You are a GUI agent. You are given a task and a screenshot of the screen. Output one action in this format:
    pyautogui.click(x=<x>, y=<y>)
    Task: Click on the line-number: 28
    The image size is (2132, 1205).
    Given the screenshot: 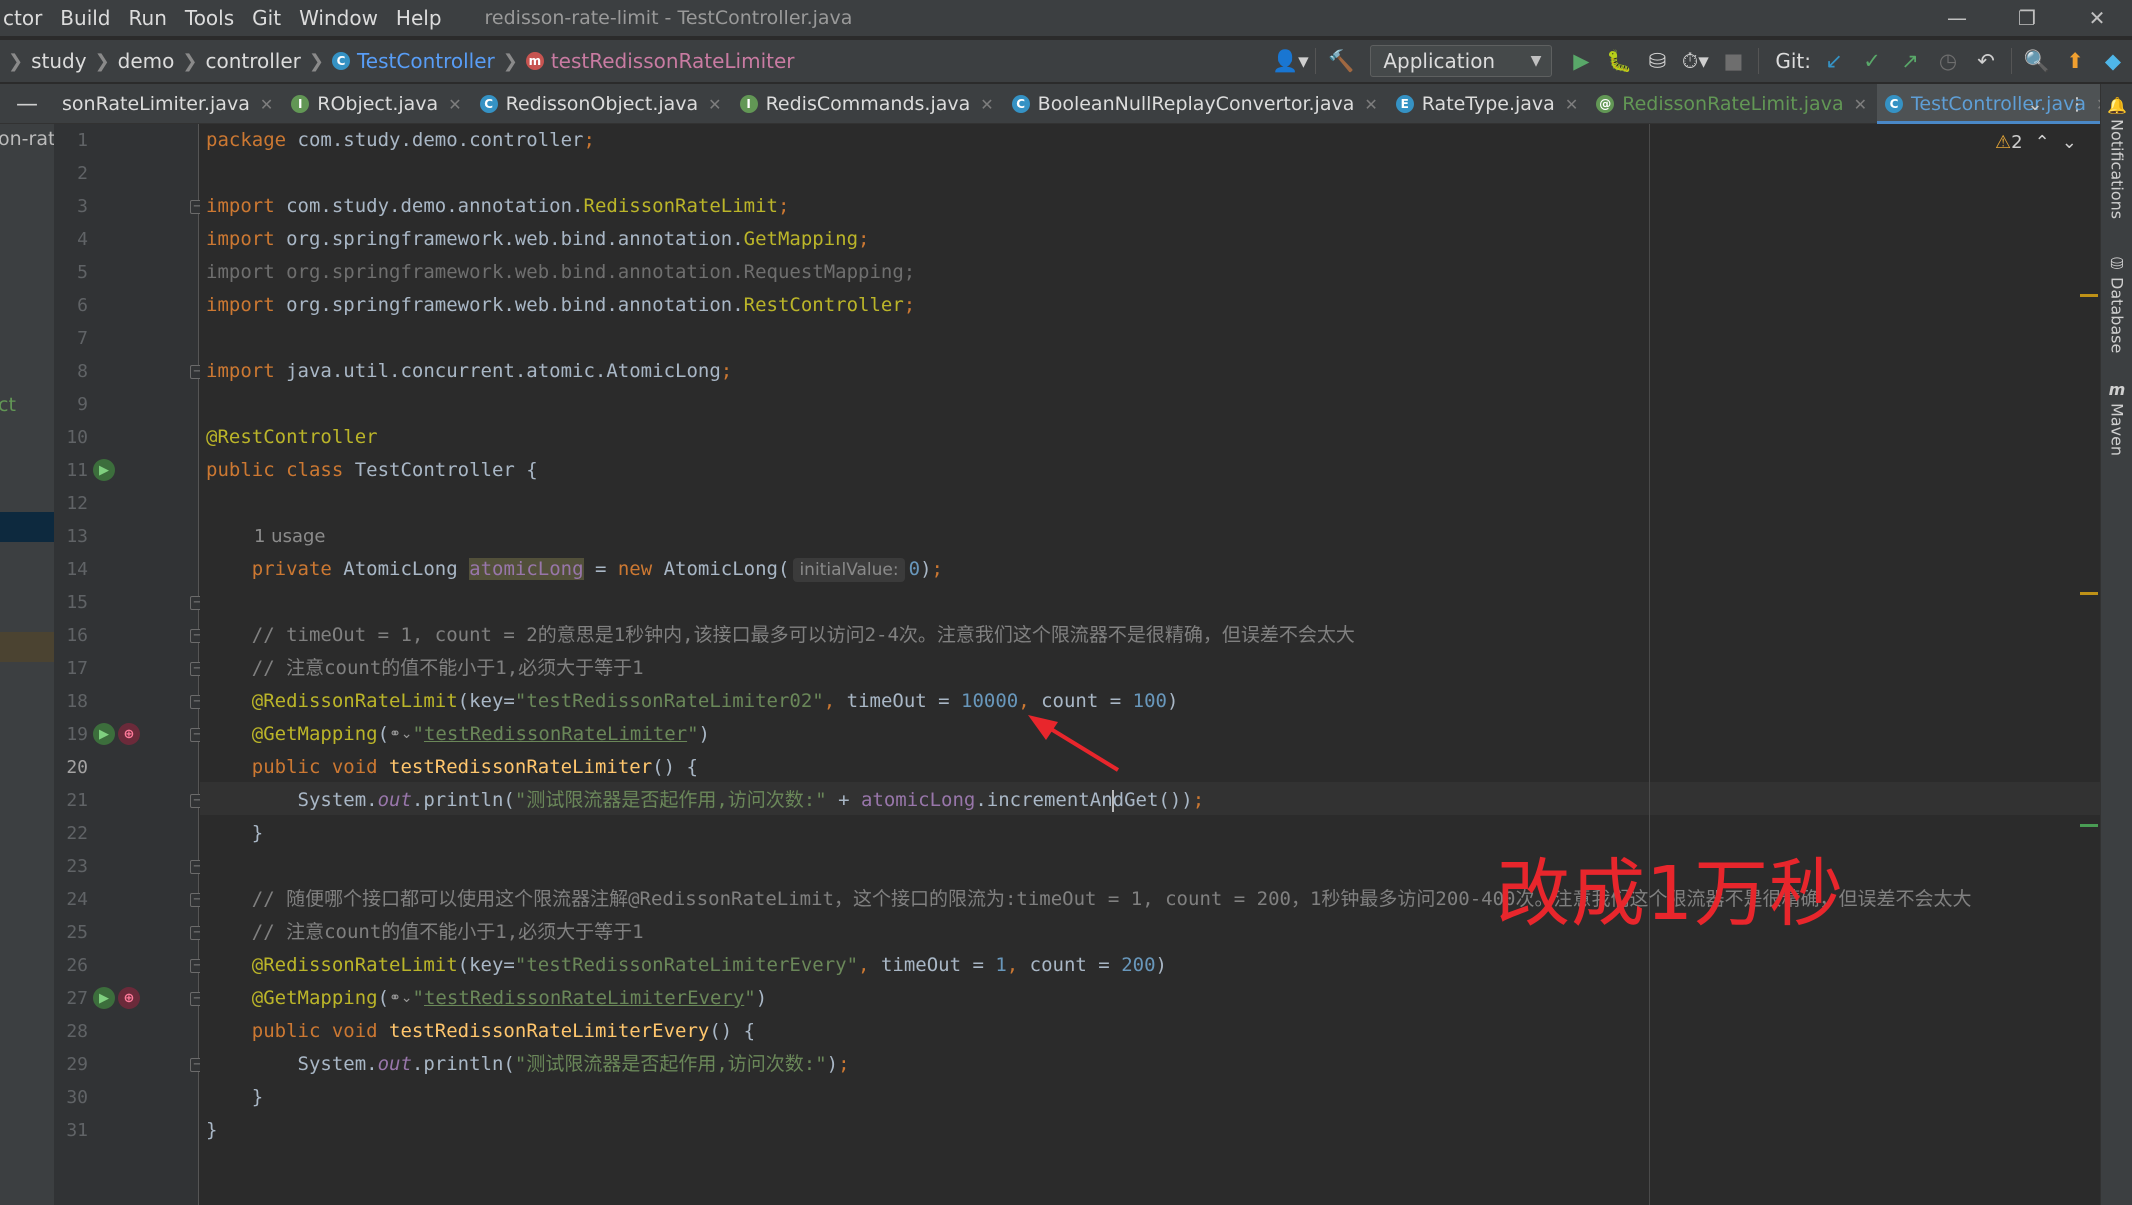 What is the action you would take?
    pyautogui.click(x=71, y=1031)
    